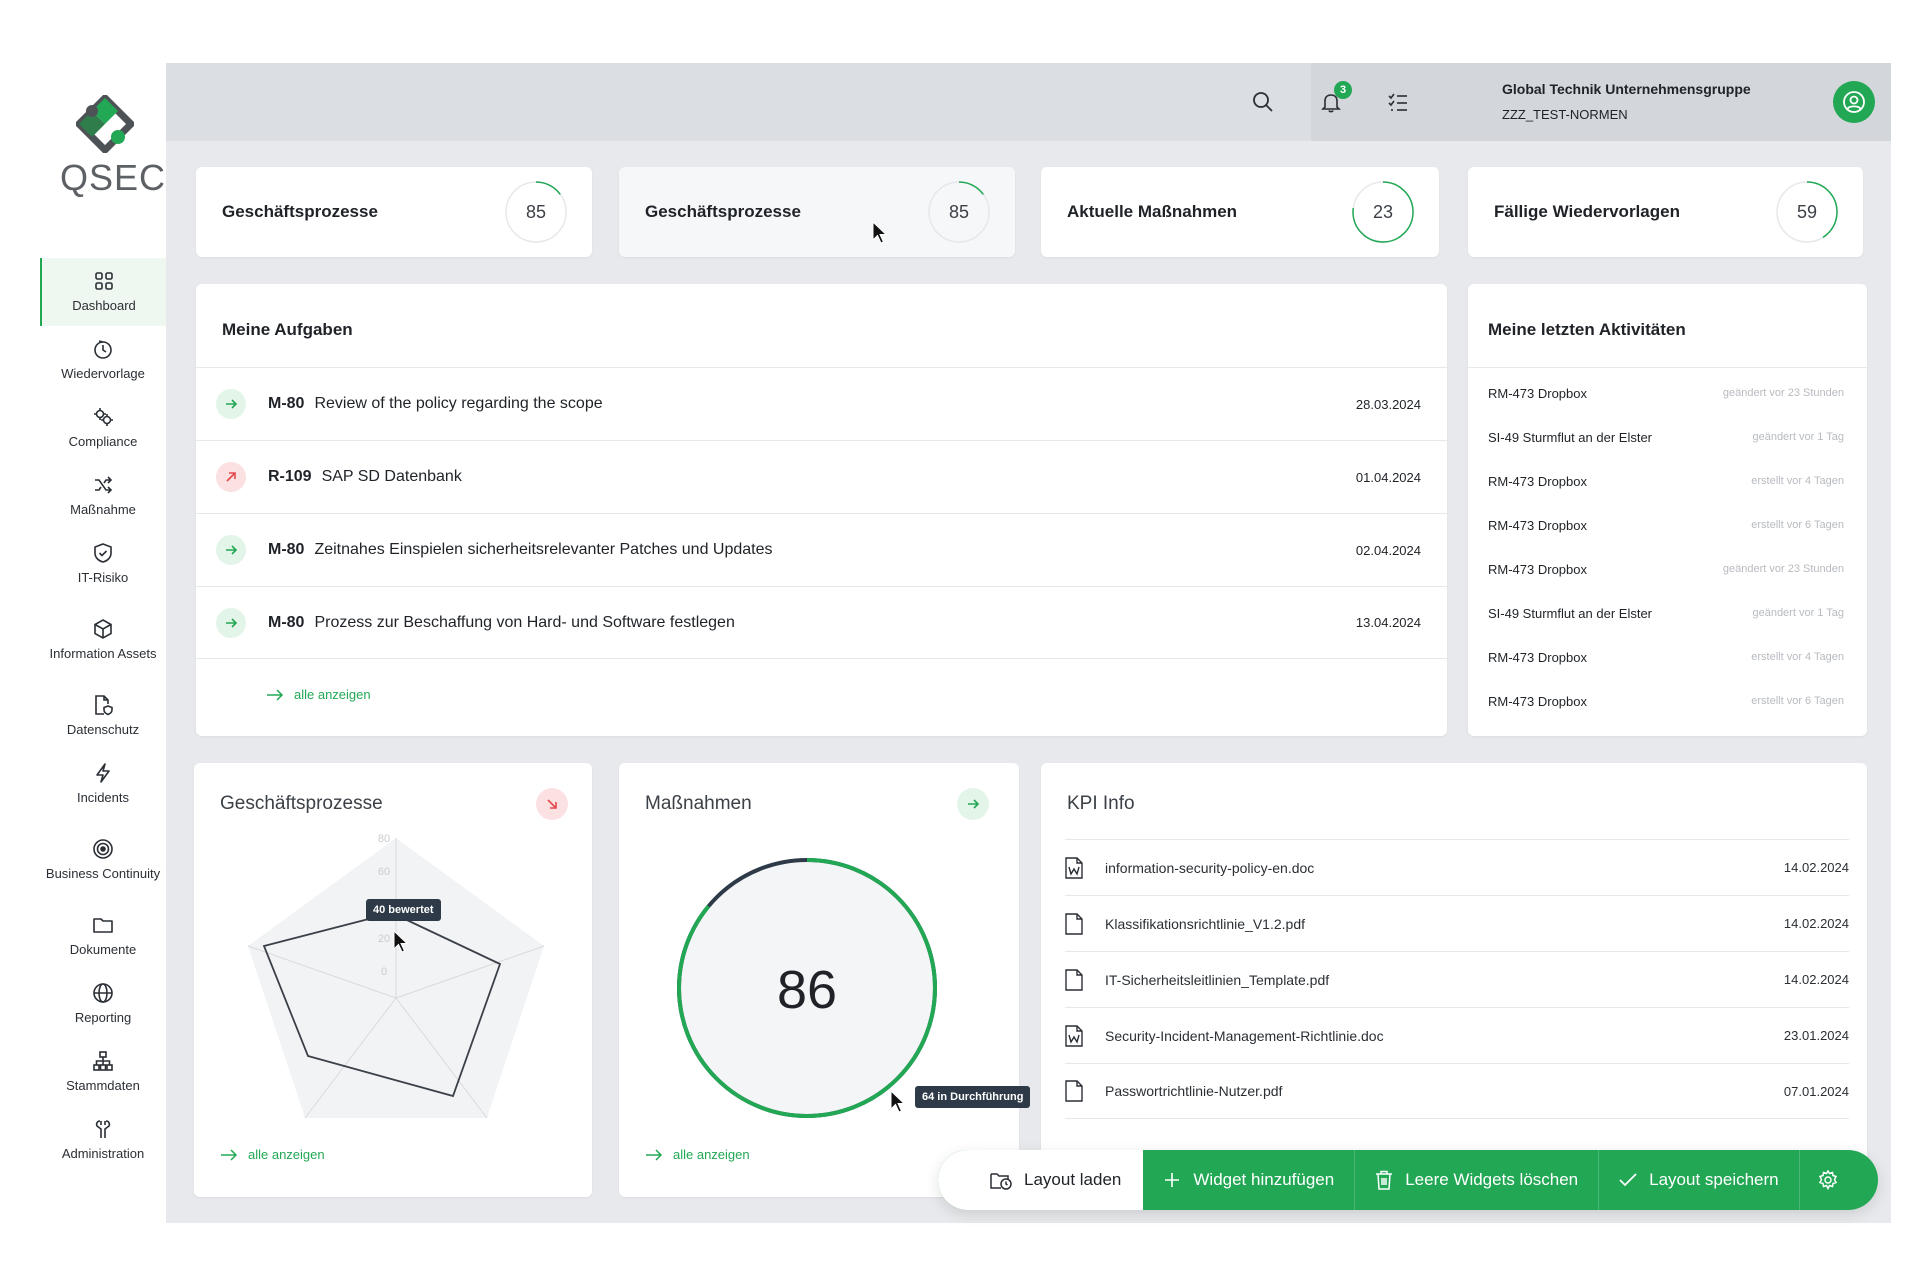 Image resolution: width=1920 pixels, height=1280 pixels. Describe the element at coordinates (1263, 102) in the screenshot. I see `search-button` at that location.